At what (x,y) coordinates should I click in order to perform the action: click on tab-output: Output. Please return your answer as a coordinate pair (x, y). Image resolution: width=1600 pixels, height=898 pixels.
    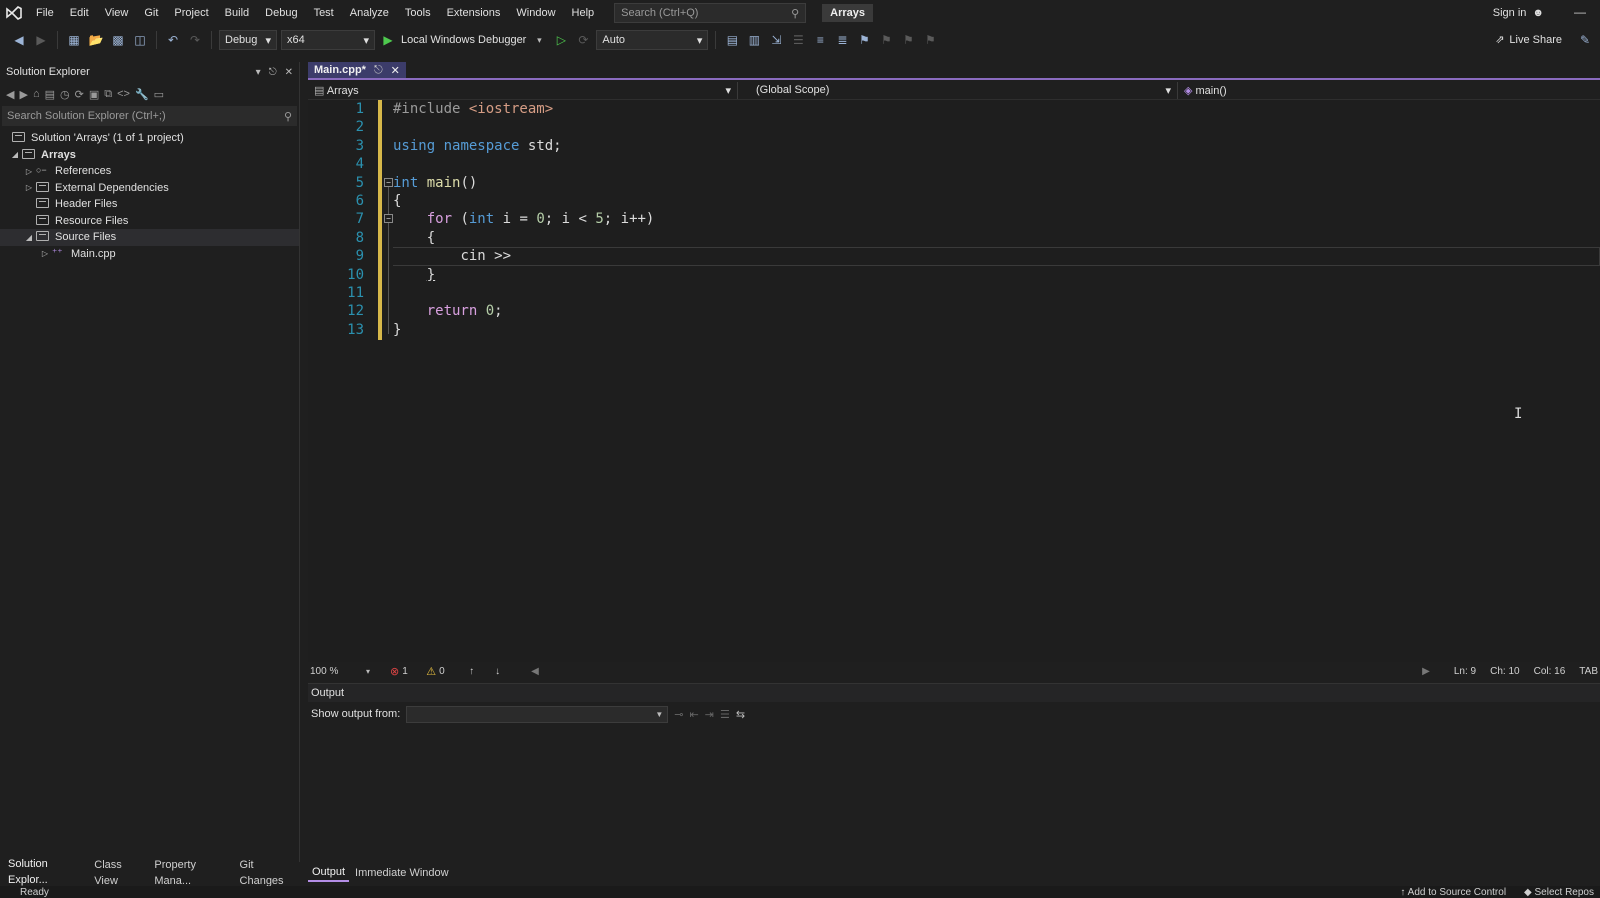
    Looking at the image, I should click on (329, 873).